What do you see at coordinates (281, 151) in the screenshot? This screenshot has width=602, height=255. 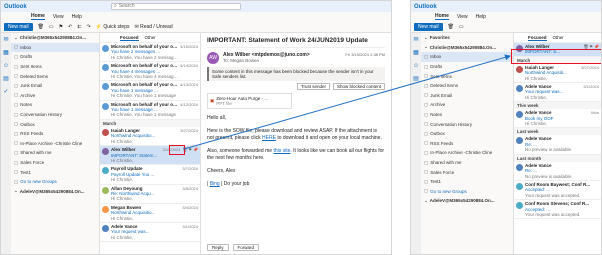 I see `this-site-link: this site` at bounding box center [281, 151].